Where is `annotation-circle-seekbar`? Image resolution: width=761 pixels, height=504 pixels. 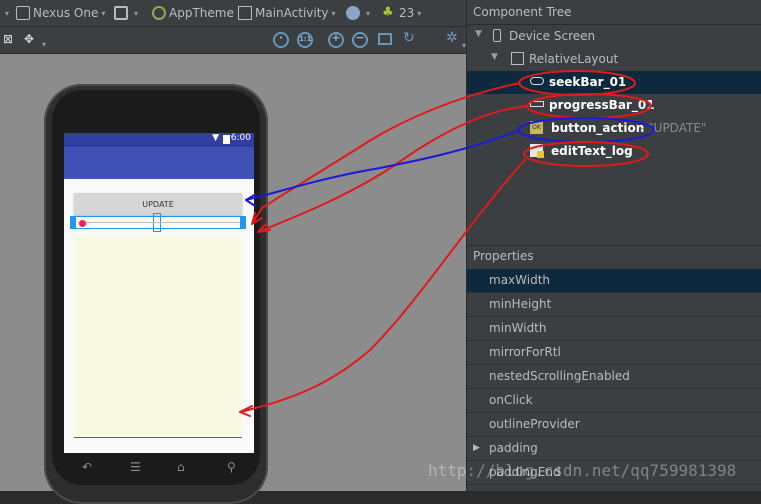 annotation-circle-seekbar is located at coordinates (577, 83).